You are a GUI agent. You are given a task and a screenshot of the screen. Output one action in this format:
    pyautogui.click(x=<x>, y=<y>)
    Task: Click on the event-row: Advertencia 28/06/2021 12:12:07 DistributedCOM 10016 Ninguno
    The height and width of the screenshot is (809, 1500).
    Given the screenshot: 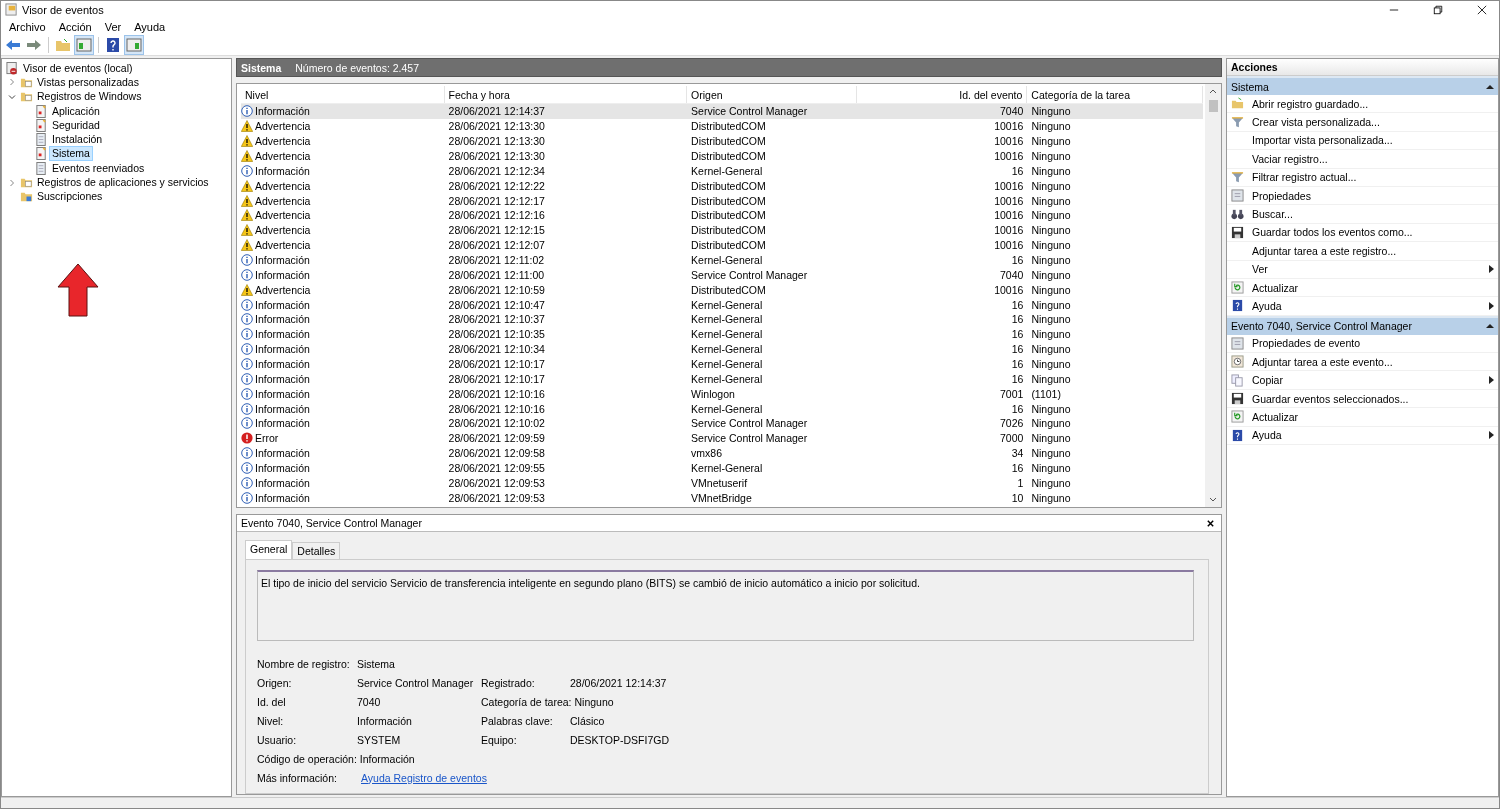 What is the action you would take?
    pyautogui.click(x=722, y=245)
    